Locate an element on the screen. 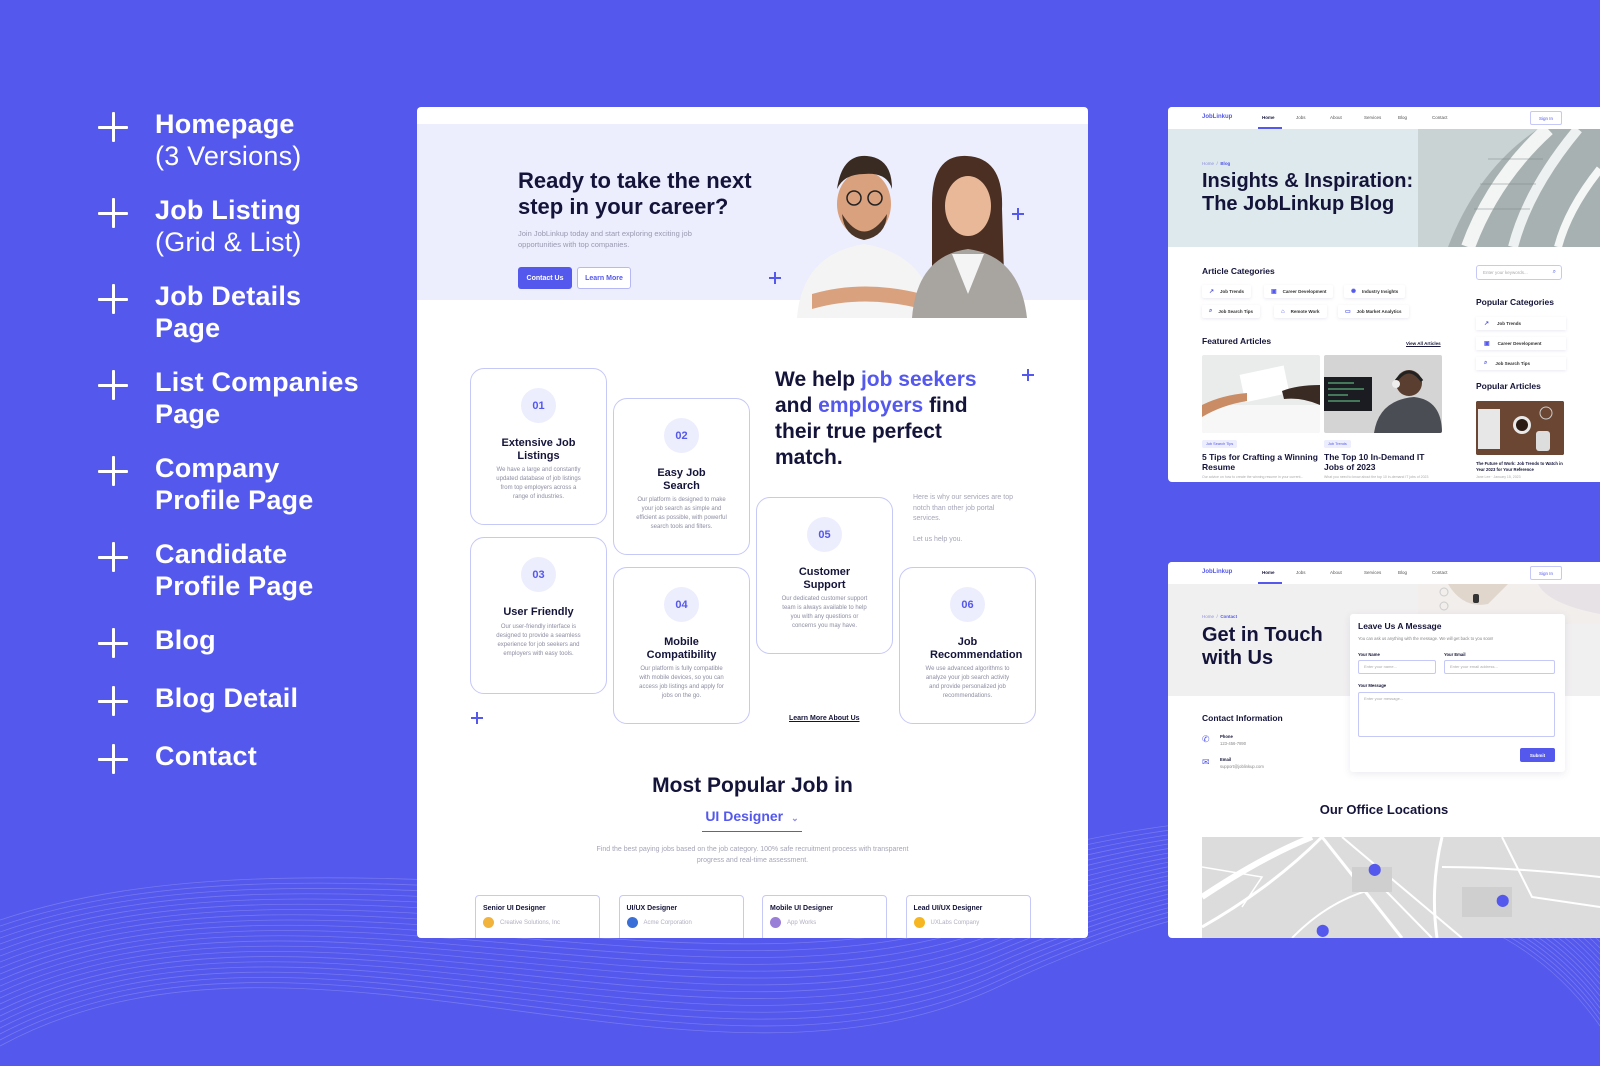  article-title: The Top 10 In-Demand IT Jobs of 2023 is located at coordinates (1383, 462).